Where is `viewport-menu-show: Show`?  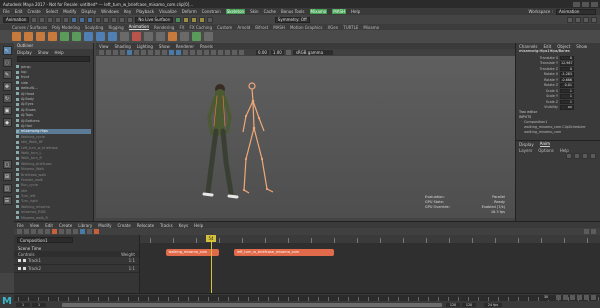
viewport-menu-show: Show is located at coordinates (164, 46).